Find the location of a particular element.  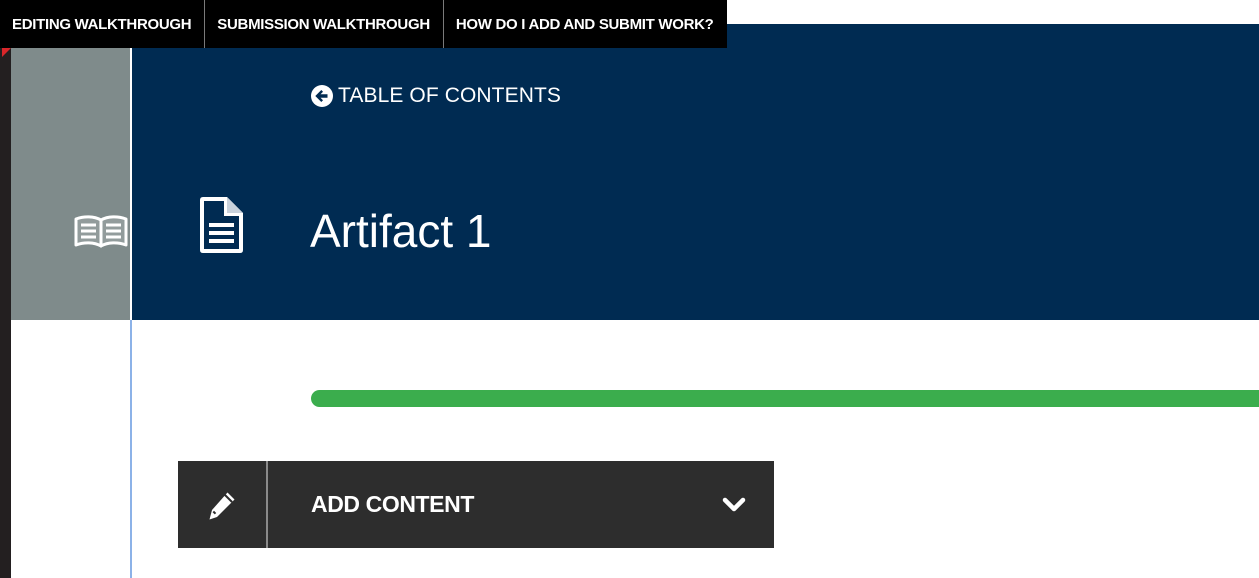

tab-submission-walkthrough: SUBMISSION WALKTHROUGH is located at coordinates (324, 24).